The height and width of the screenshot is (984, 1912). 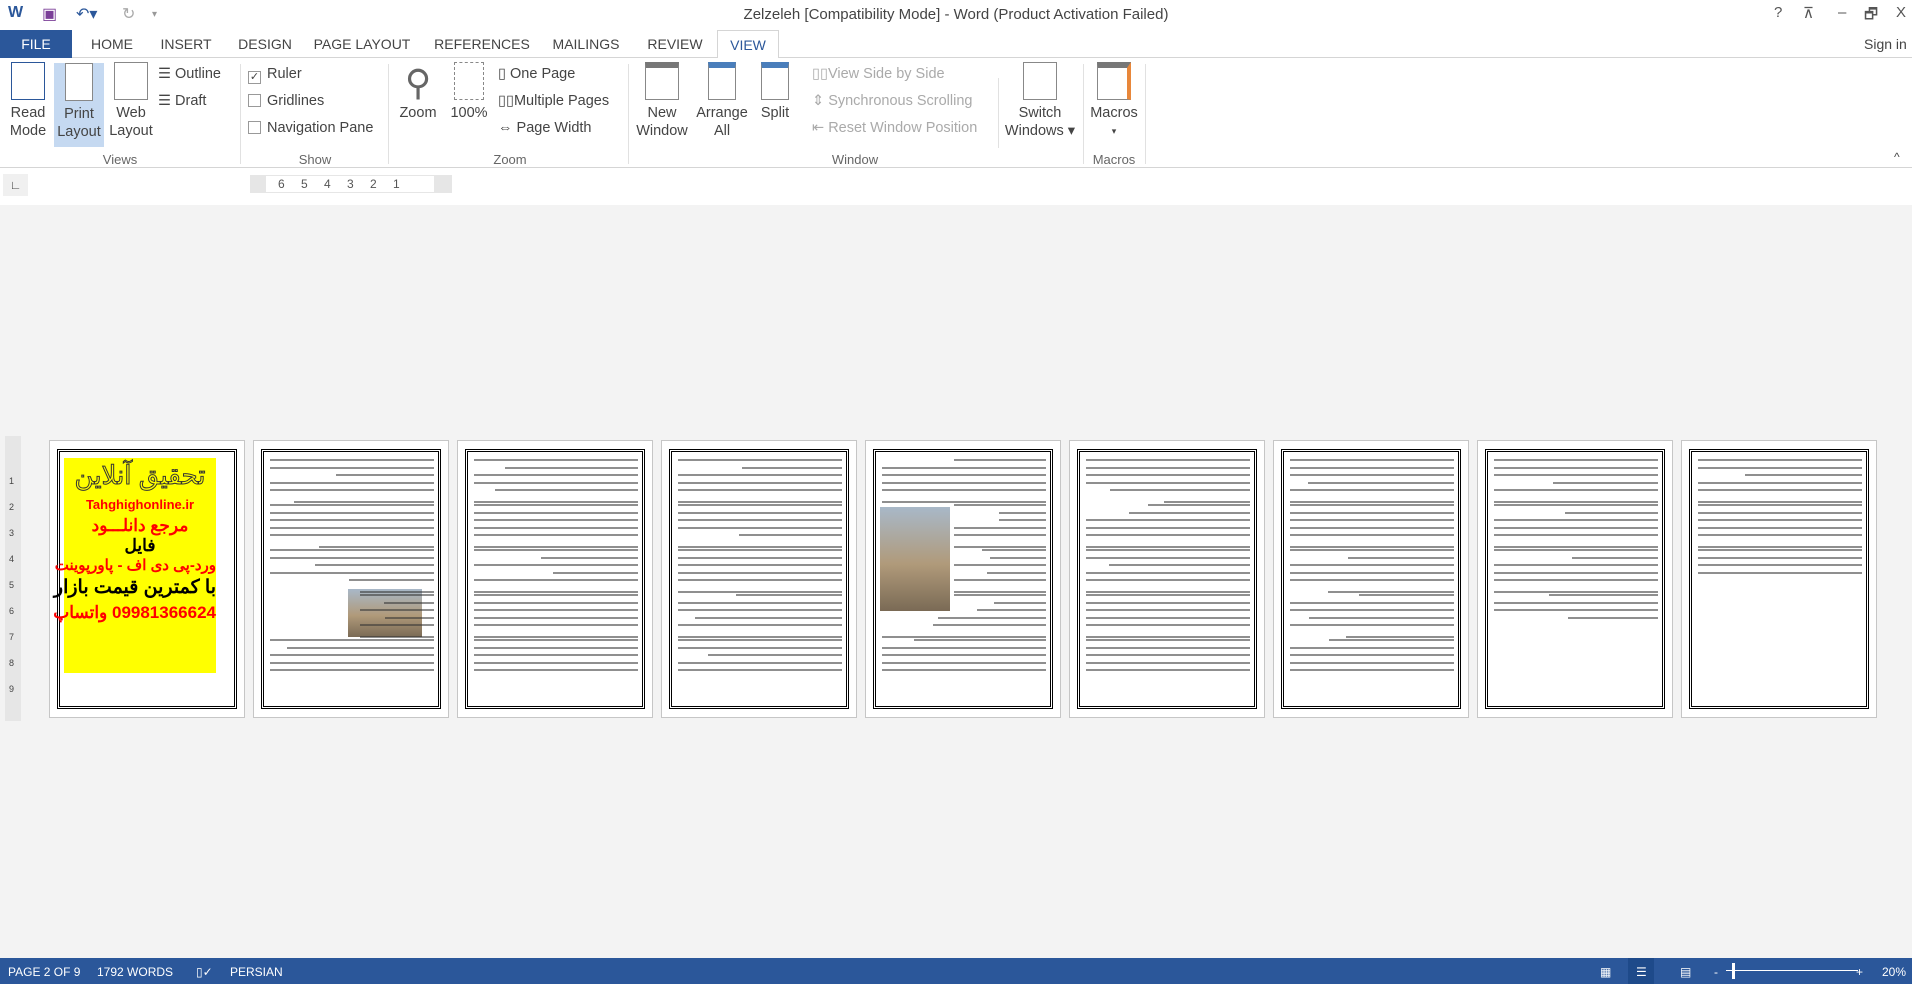 What do you see at coordinates (662, 81) in the screenshot?
I see `new-window-icon` at bounding box center [662, 81].